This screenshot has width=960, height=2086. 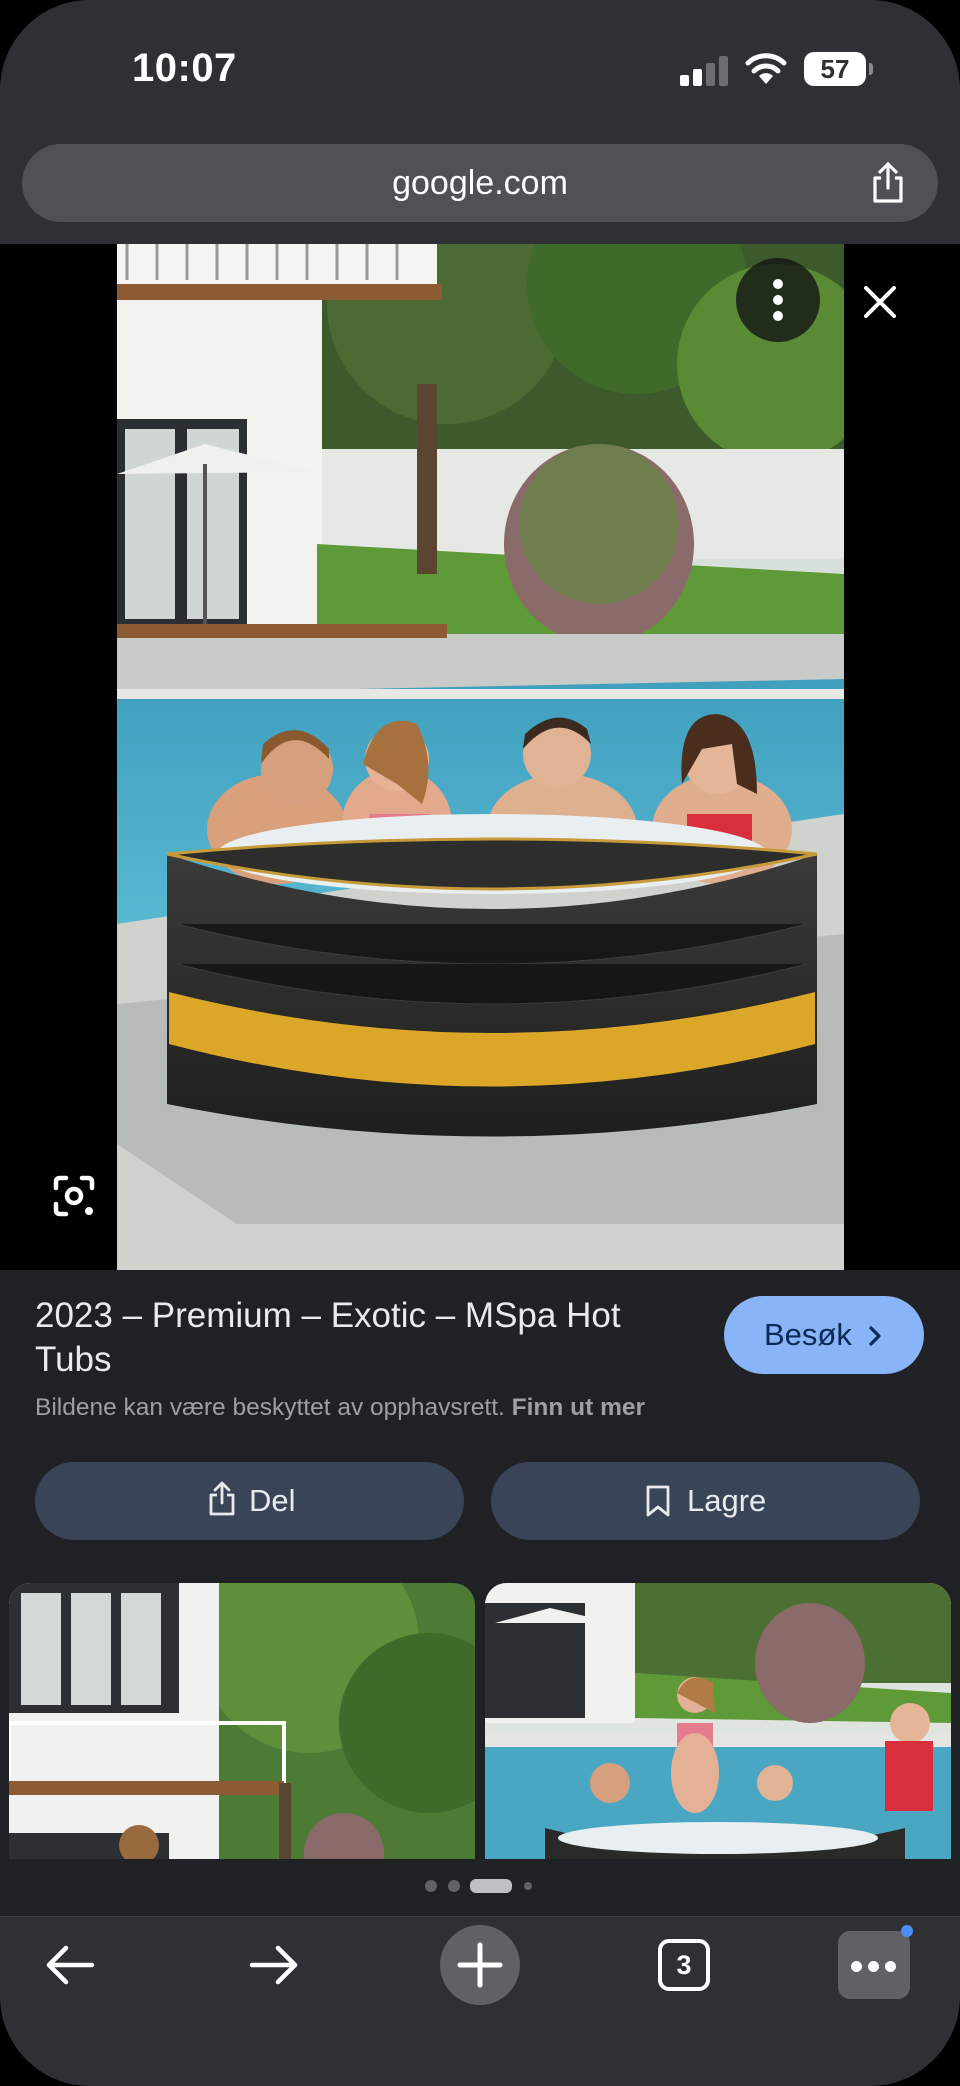 I want to click on battery-level: 57, so click(x=835, y=69).